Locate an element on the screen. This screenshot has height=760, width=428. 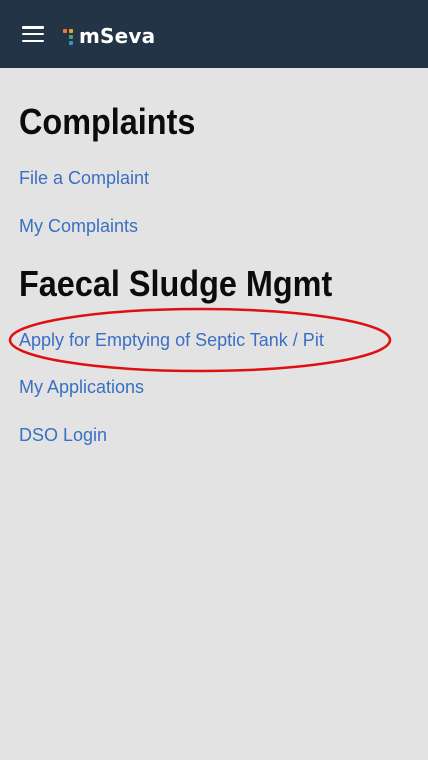
brand-logo: mSeva is located at coordinates (108, 36).